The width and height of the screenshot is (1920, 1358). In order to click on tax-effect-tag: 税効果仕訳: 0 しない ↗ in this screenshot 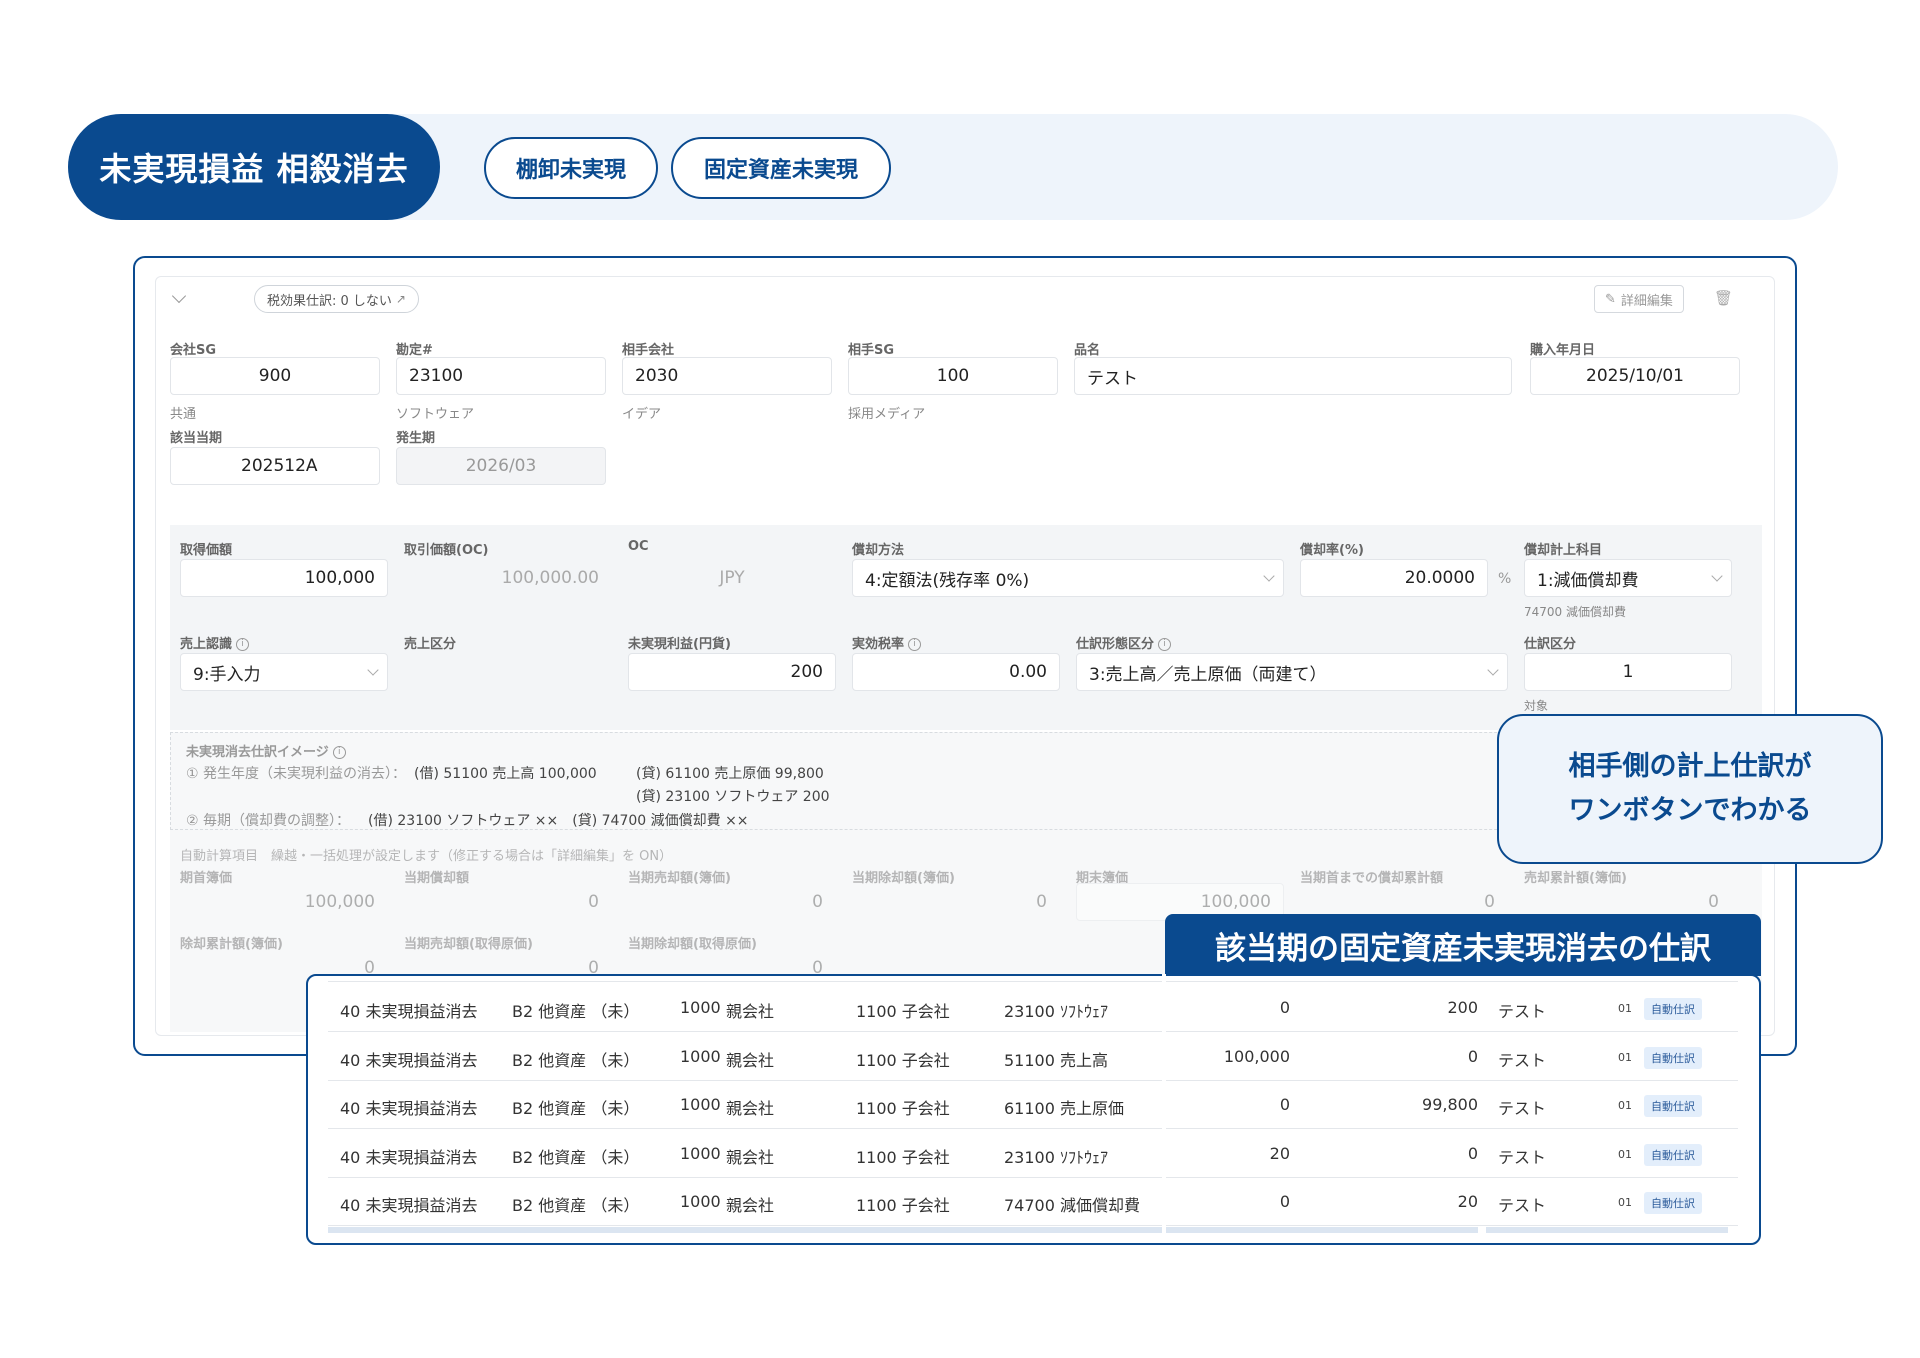, I will do `click(336, 299)`.